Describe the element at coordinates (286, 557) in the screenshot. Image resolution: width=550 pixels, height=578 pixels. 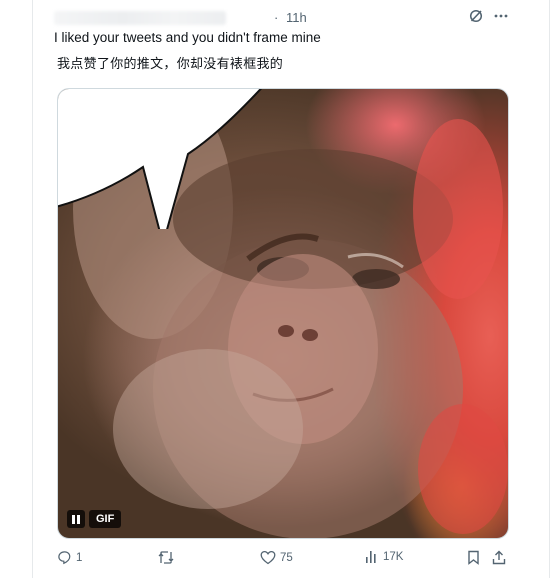
I see `like-count: 75` at that location.